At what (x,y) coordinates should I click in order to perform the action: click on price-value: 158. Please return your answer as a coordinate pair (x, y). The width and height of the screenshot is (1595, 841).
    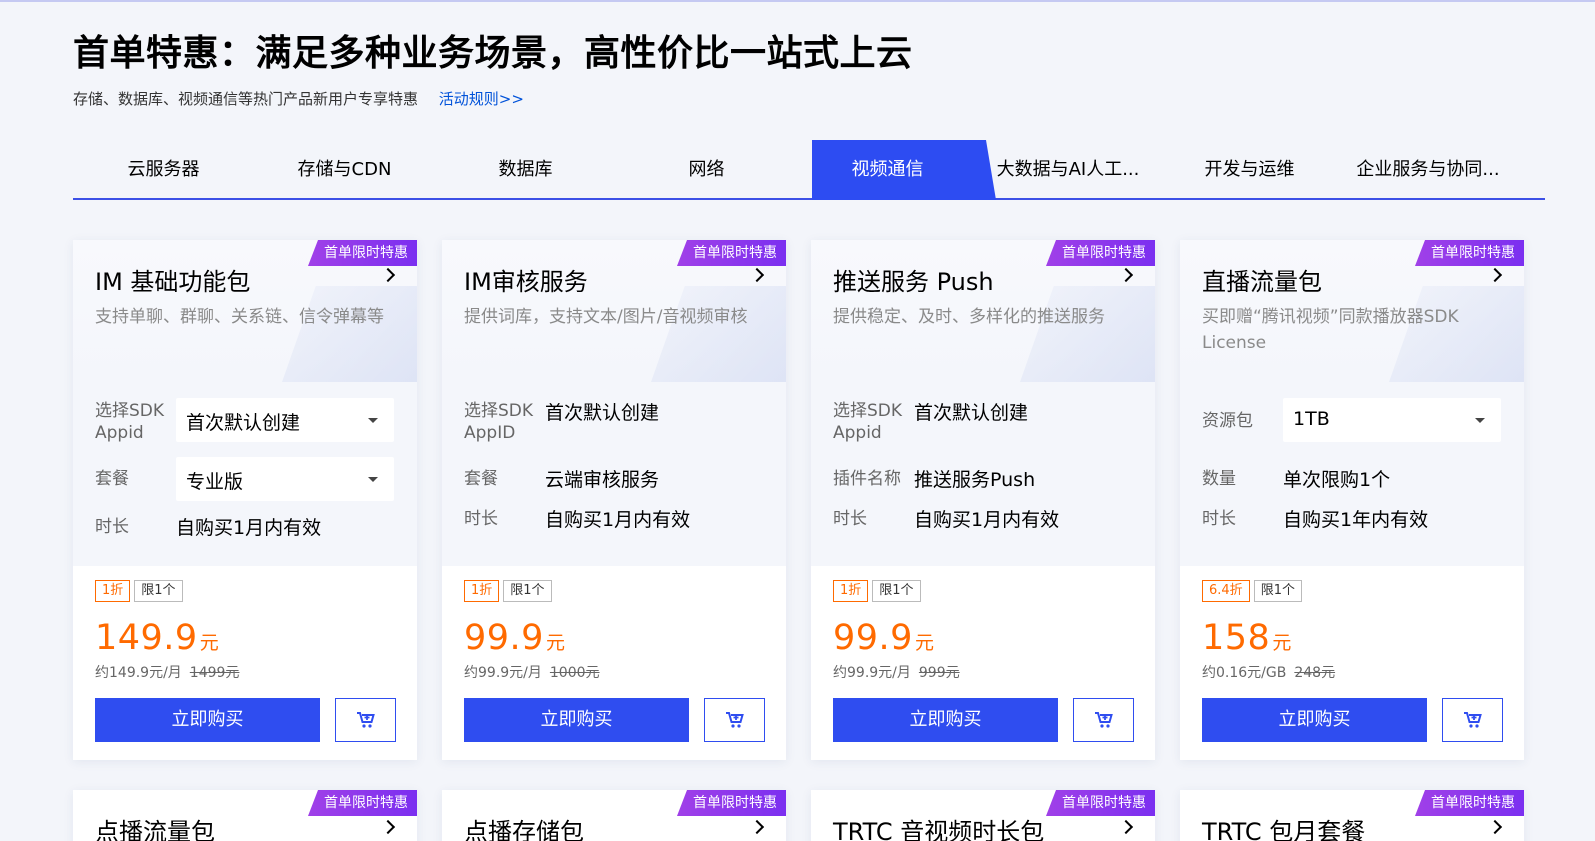
    Looking at the image, I should click on (1236, 638).